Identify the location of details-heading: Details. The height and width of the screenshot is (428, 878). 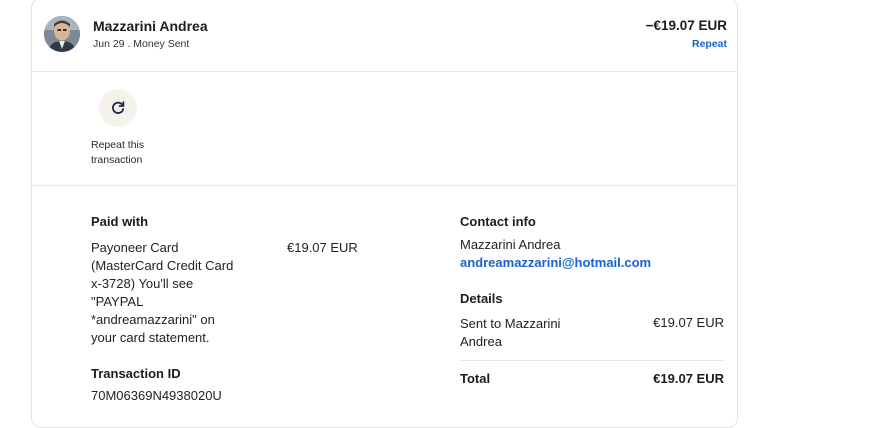
(481, 298).